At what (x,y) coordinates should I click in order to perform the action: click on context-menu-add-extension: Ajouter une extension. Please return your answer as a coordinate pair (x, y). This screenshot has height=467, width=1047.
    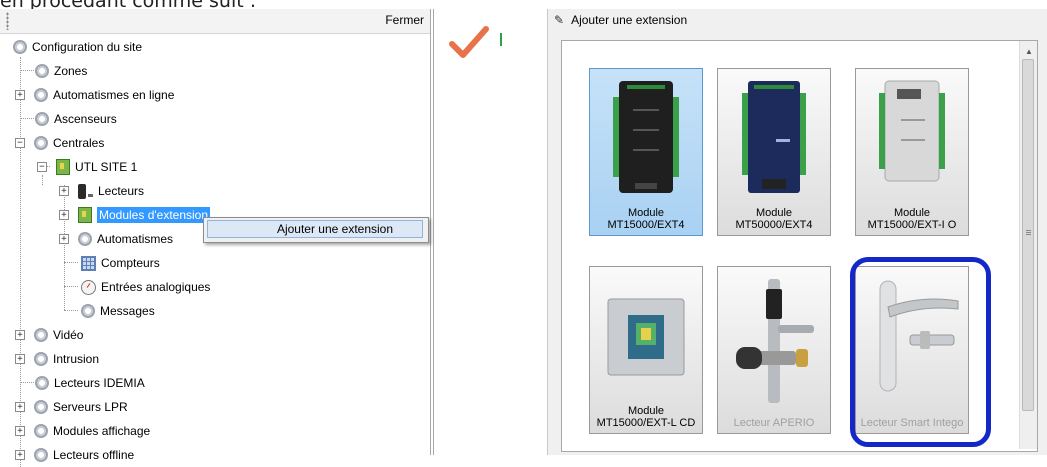
    Looking at the image, I should click on (315, 229).